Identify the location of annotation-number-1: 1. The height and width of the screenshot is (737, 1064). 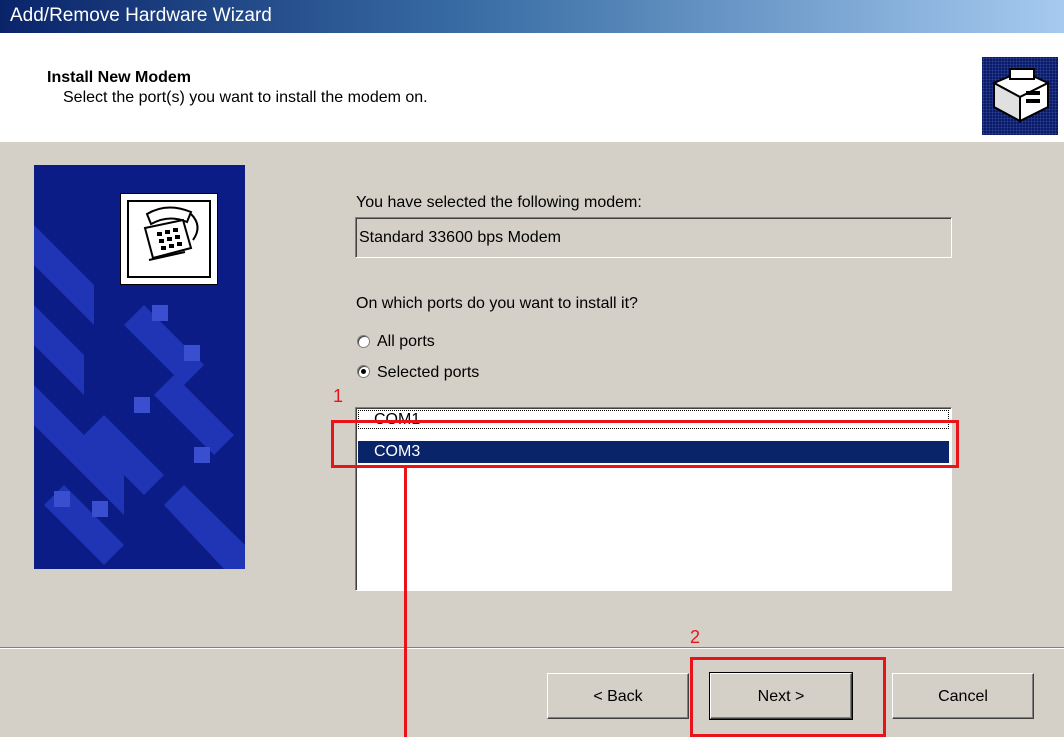
(338, 396).